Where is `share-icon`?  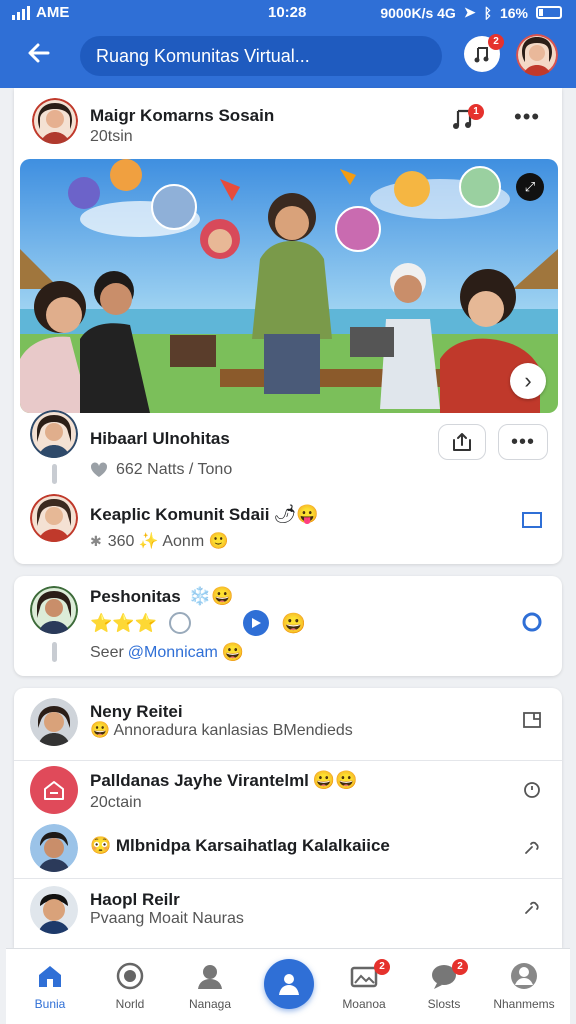 share-icon is located at coordinates (462, 442).